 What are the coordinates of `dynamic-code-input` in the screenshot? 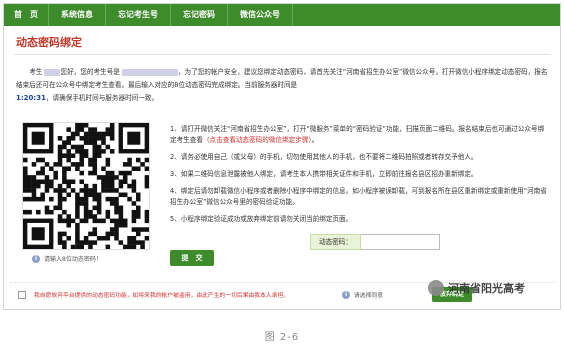 It's located at (400, 242).